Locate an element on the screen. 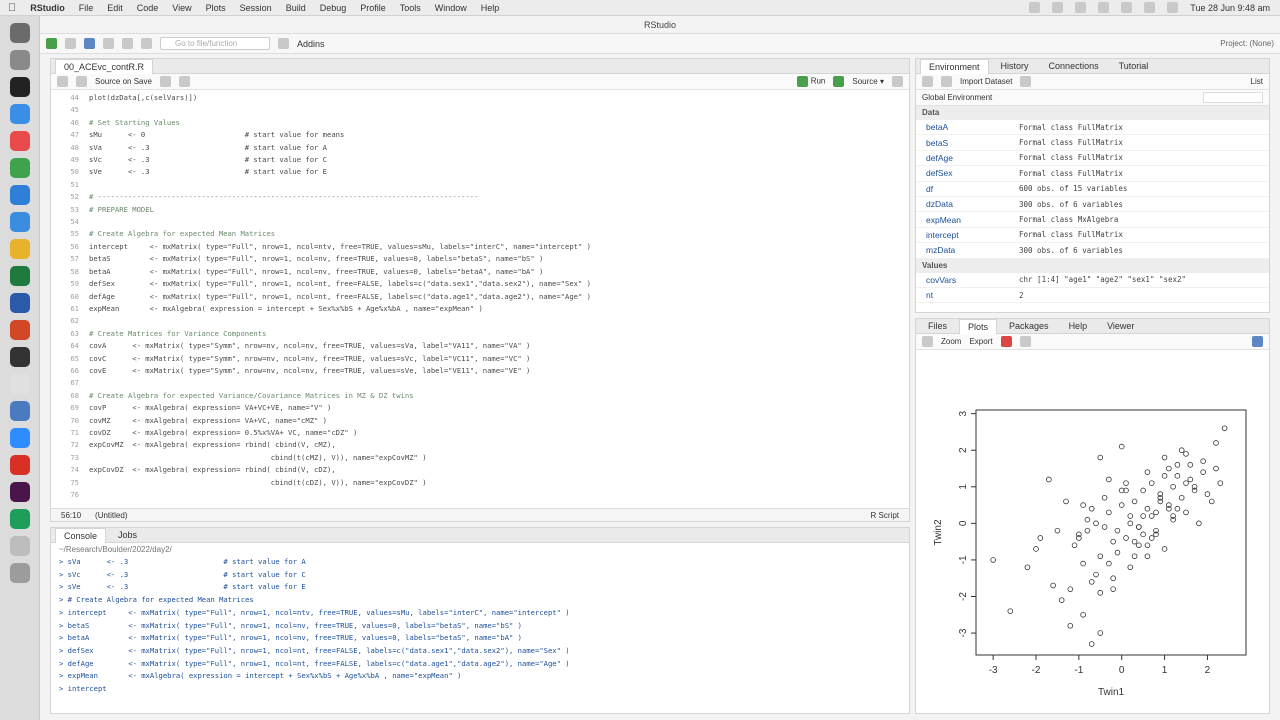 The image size is (1280, 720). code-line: 46 # Set Starting Values is located at coordinates (480, 123).